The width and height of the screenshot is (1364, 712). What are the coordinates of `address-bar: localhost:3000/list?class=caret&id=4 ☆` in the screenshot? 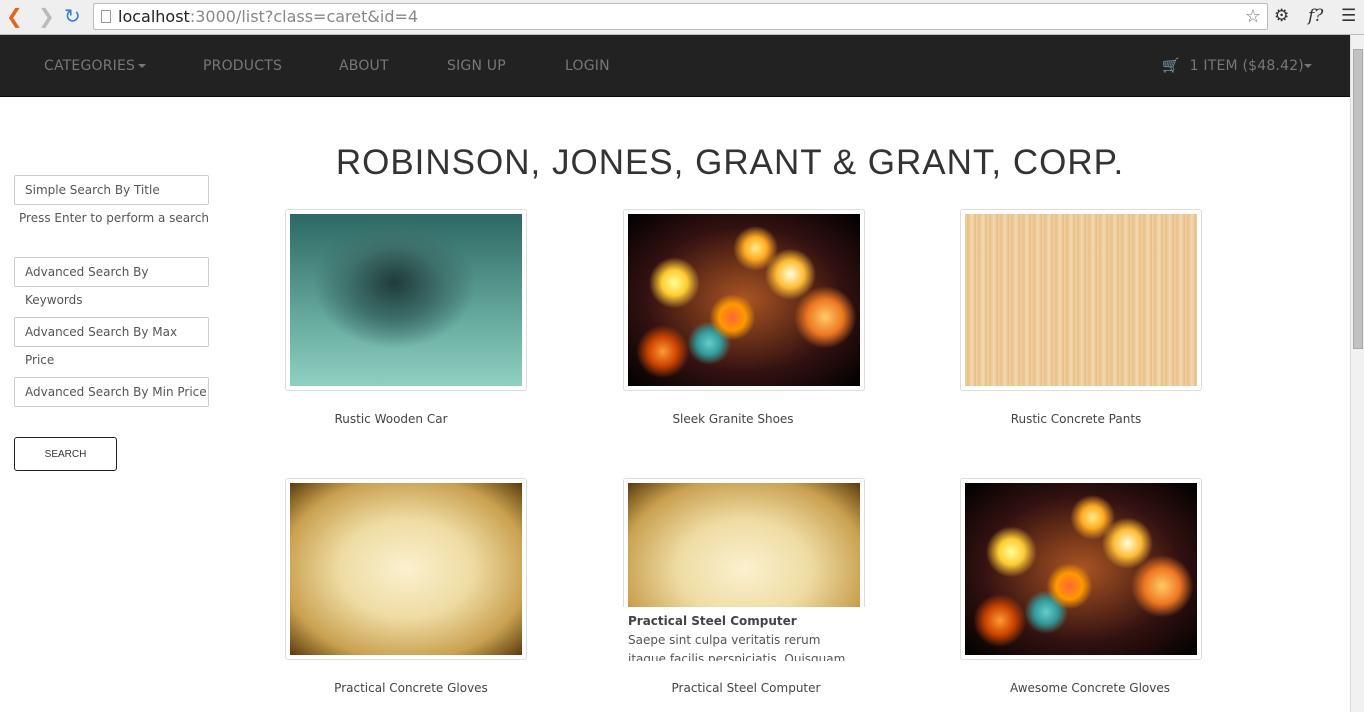 It's located at (680, 16).